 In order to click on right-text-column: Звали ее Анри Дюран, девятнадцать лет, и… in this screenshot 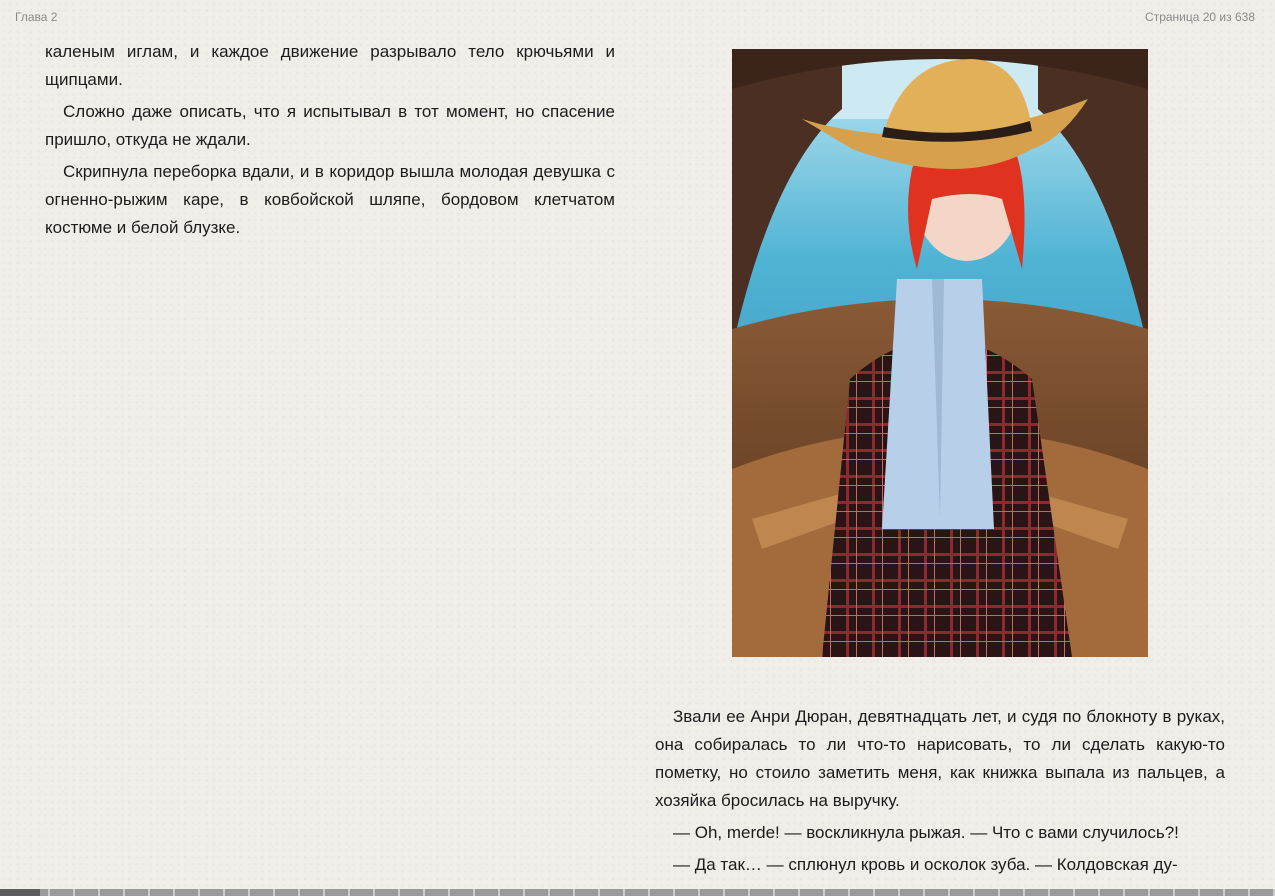, I will do `click(940, 793)`.